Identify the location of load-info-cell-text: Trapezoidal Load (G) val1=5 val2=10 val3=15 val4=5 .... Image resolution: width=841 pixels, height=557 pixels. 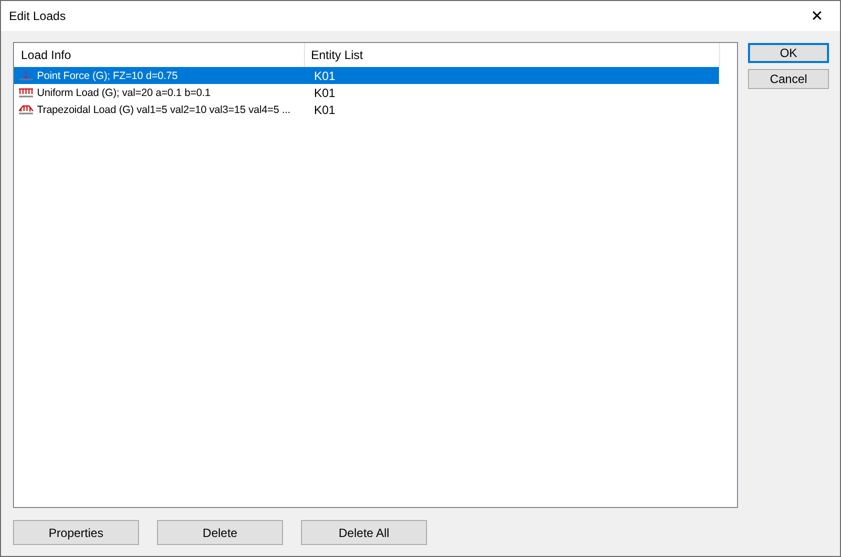
(164, 110).